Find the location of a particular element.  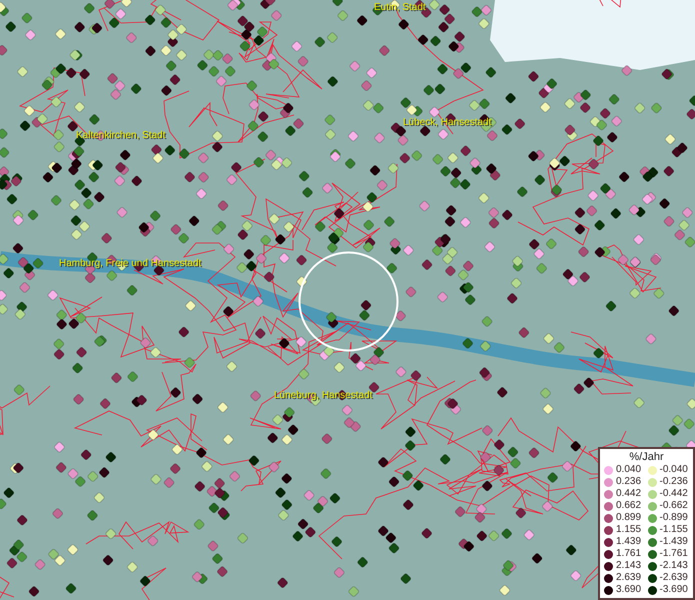

legend-value: 0.899 is located at coordinates (629, 518).